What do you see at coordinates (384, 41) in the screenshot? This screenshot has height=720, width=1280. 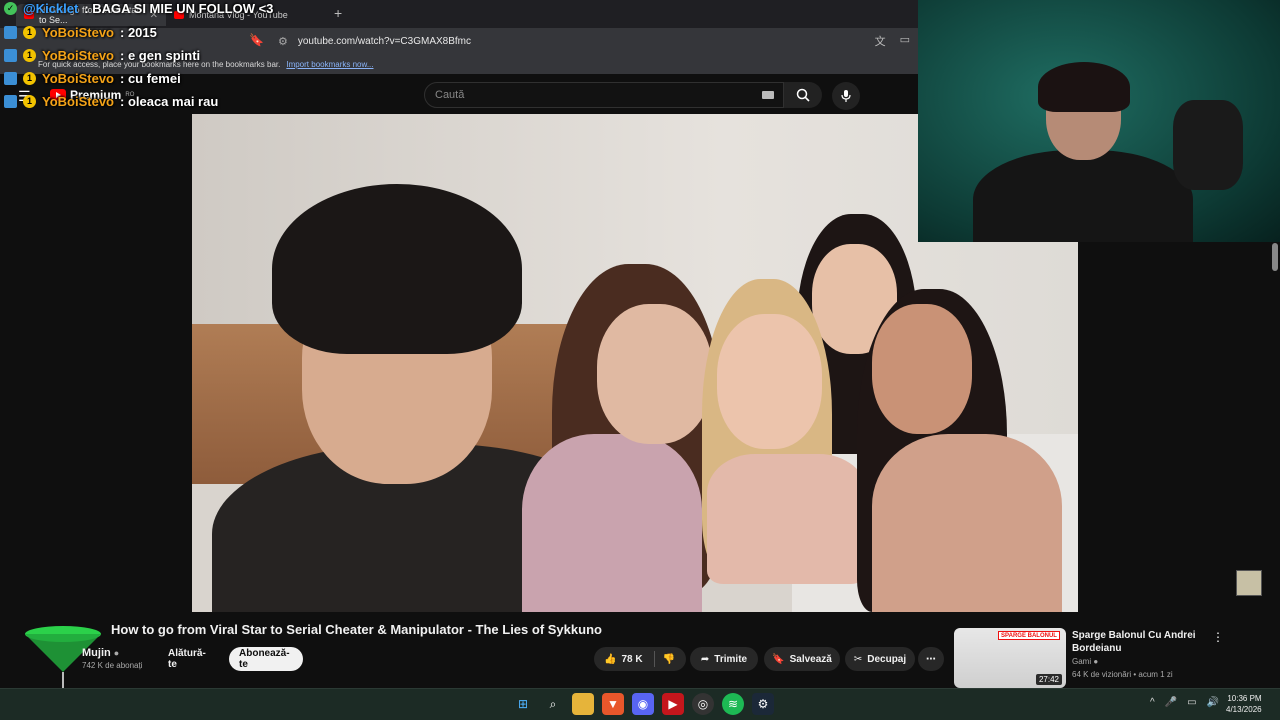 I see `url-text: youtube.com/watch?v=C3GMAX8Bfmc` at bounding box center [384, 41].